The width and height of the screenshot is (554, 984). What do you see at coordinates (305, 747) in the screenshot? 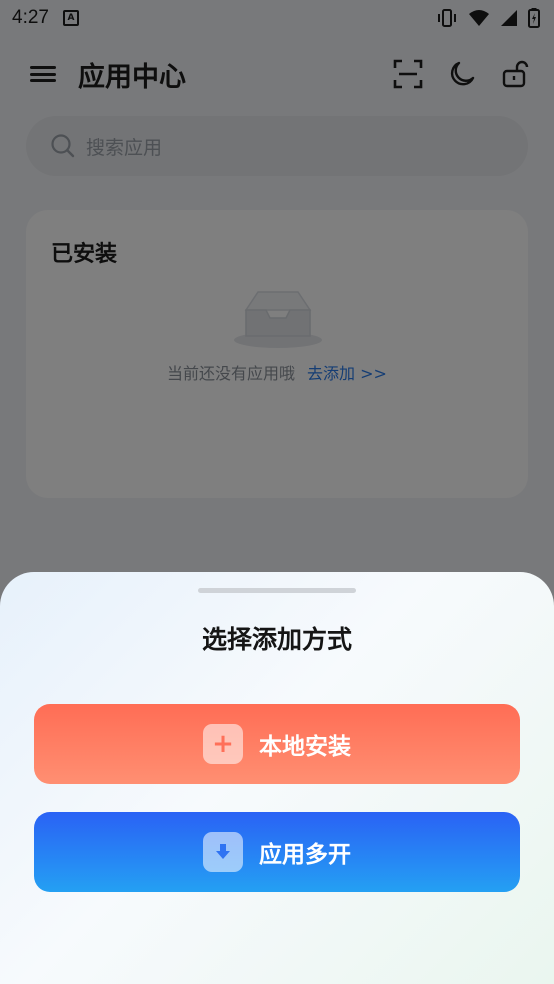
I see `local-install-label: 本地安装` at bounding box center [305, 747].